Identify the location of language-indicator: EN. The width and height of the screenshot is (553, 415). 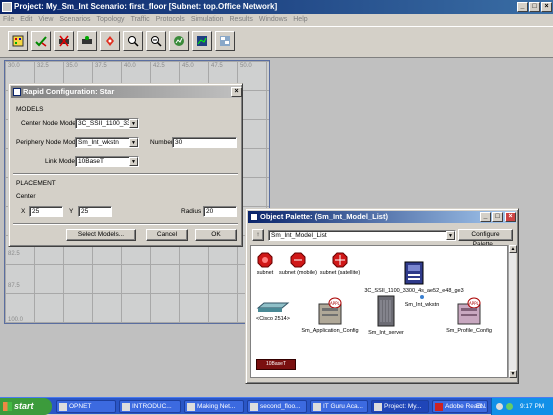
(480, 406).